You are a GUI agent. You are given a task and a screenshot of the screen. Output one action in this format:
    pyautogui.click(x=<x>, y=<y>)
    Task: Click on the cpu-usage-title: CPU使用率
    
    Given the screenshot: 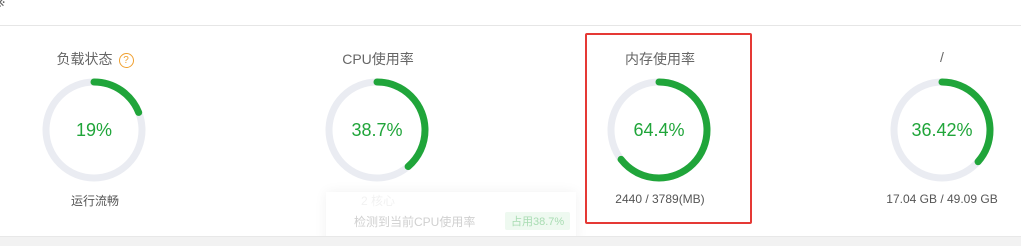 What is the action you would take?
    pyautogui.click(x=378, y=59)
    